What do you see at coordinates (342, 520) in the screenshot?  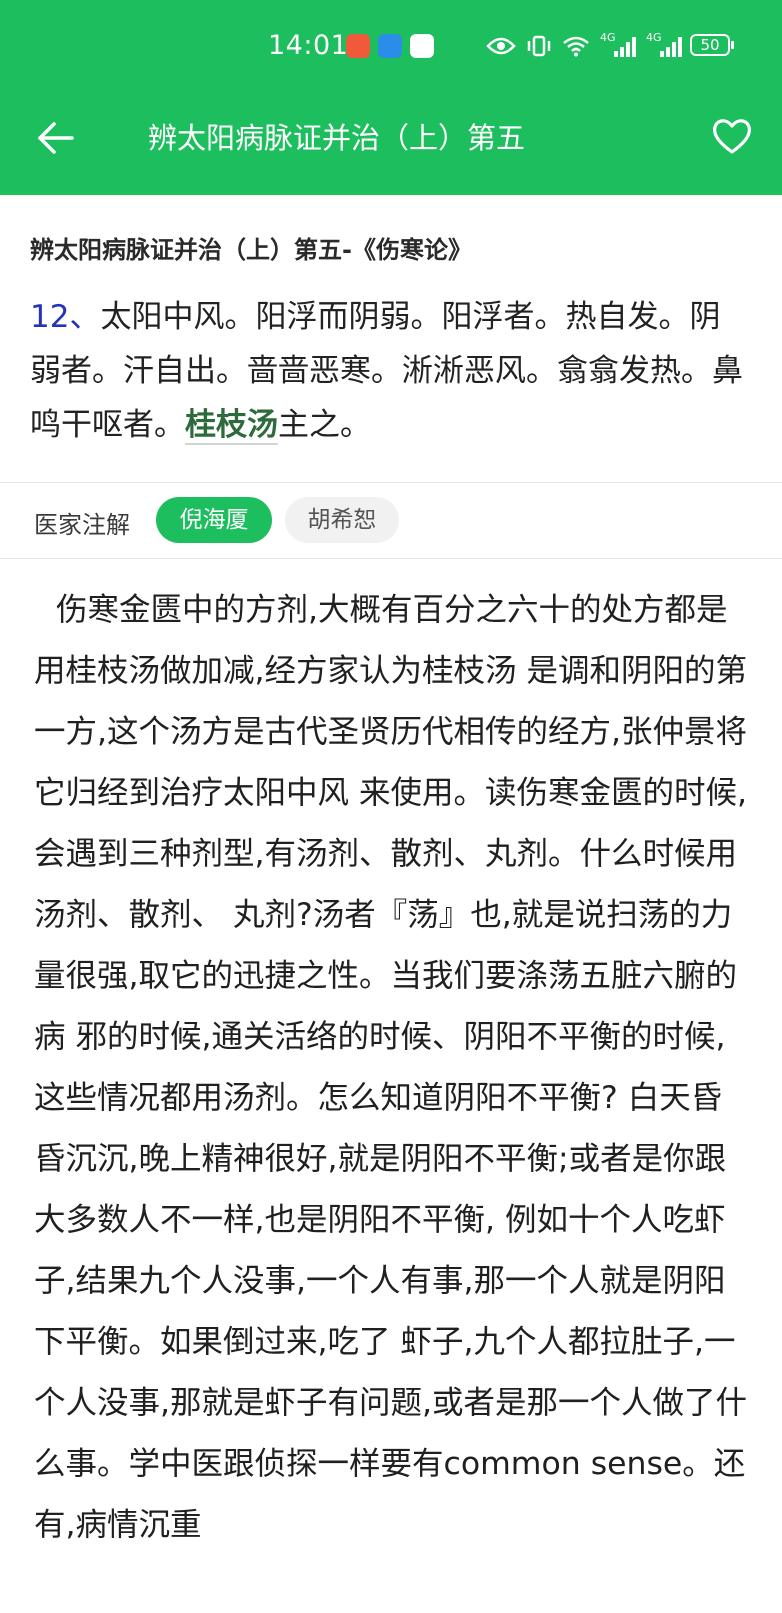 I see `tab-hu-xishu: 胡希恕` at bounding box center [342, 520].